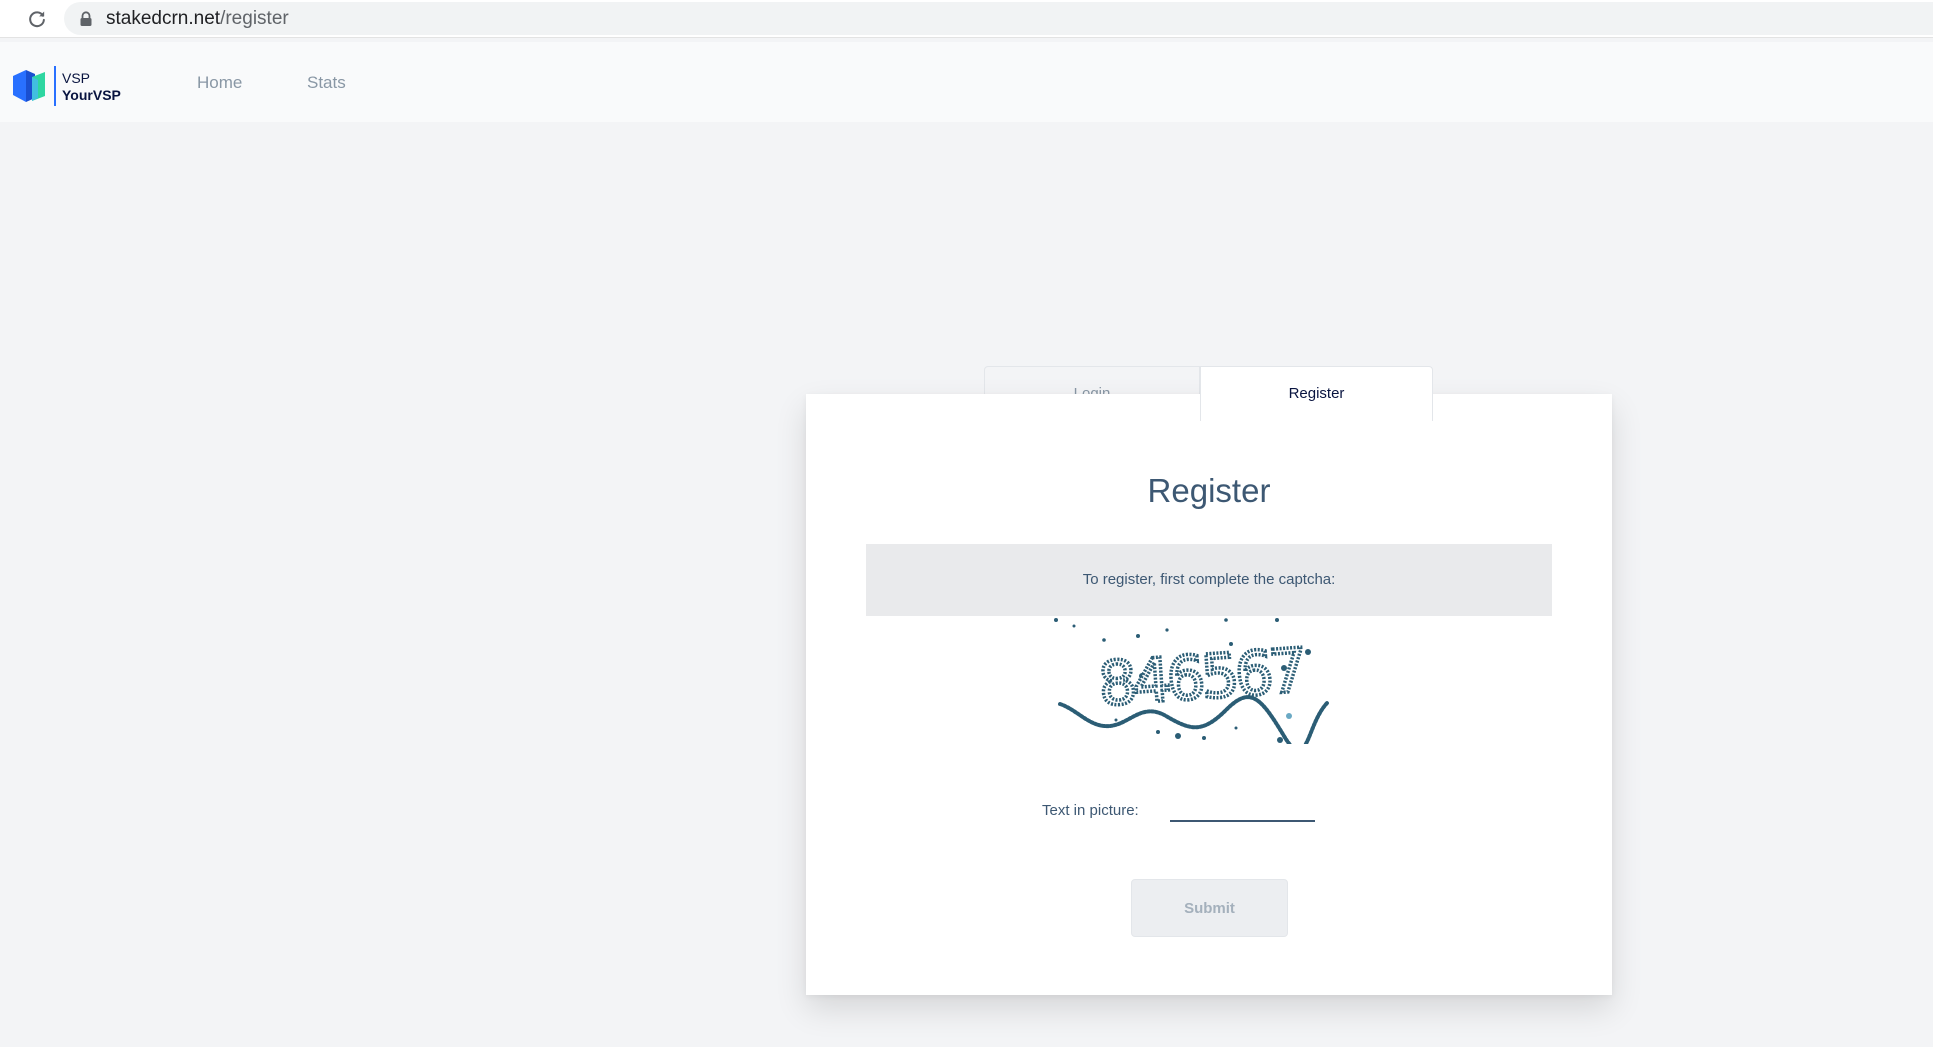 This screenshot has height=1047, width=1933. What do you see at coordinates (1316, 393) in the screenshot?
I see `tab-register: Register` at bounding box center [1316, 393].